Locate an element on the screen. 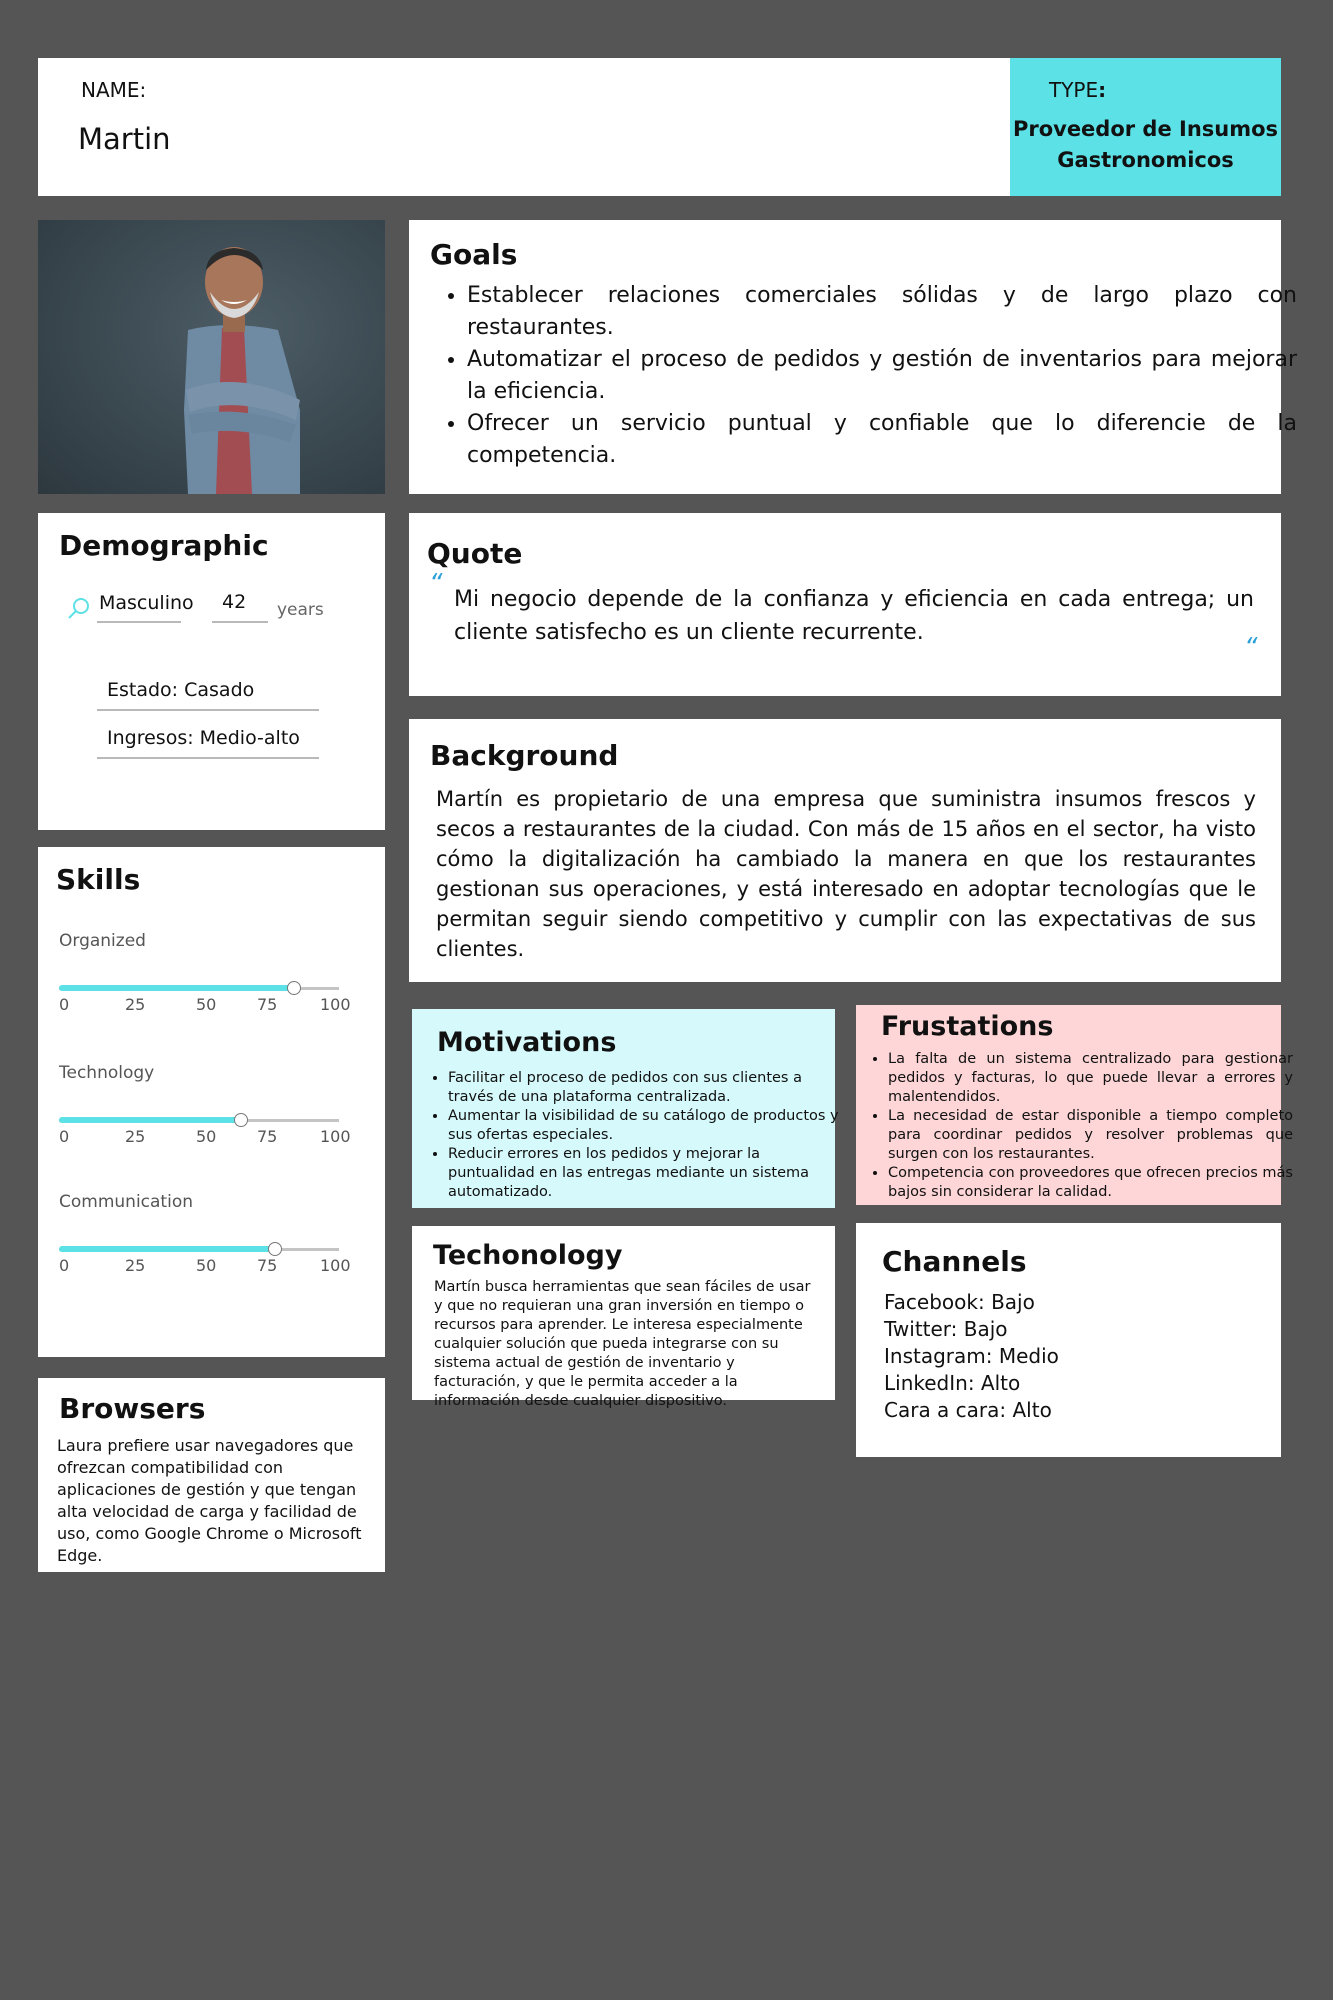 Image resolution: width=1333 pixels, height=2000 pixels. frustrations-title: Frustations is located at coordinates (967, 1026).